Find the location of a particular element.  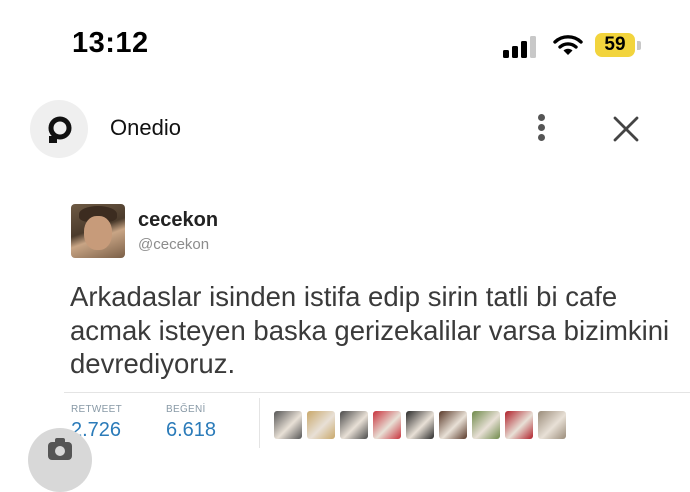

tweet-divider is located at coordinates (377, 392).